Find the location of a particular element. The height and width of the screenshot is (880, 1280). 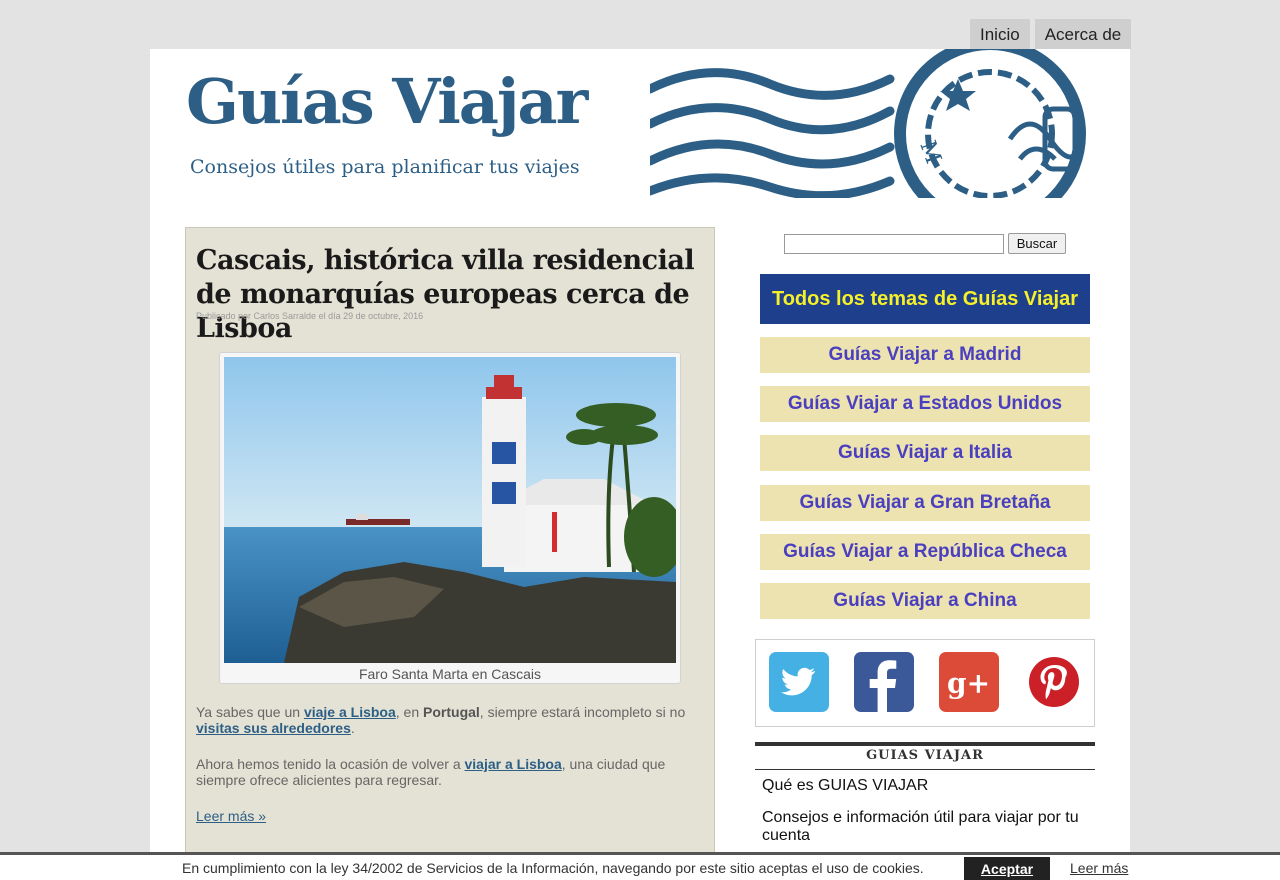

bold-portugal: Portugal is located at coordinates (451, 712).